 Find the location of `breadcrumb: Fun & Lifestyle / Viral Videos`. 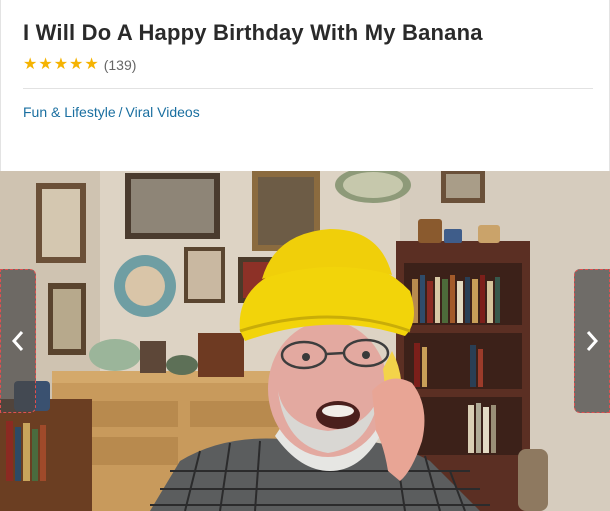

breadcrumb: Fun & Lifestyle / Viral Videos is located at coordinates (111, 112).